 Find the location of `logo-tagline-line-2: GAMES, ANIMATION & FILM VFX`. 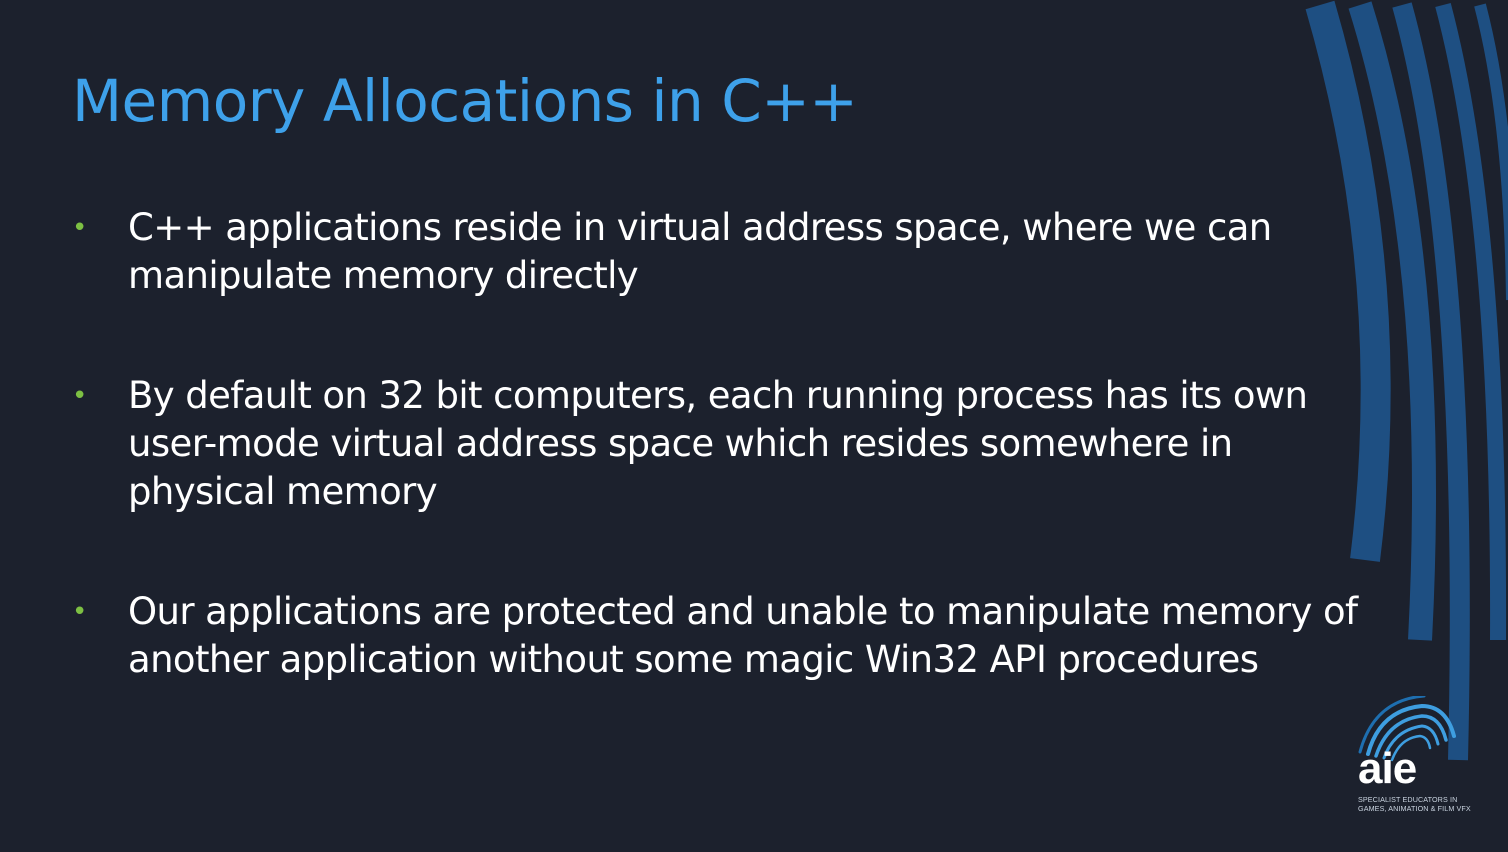

logo-tagline-line-2: GAMES, ANIMATION & FILM VFX is located at coordinates (1414, 808).